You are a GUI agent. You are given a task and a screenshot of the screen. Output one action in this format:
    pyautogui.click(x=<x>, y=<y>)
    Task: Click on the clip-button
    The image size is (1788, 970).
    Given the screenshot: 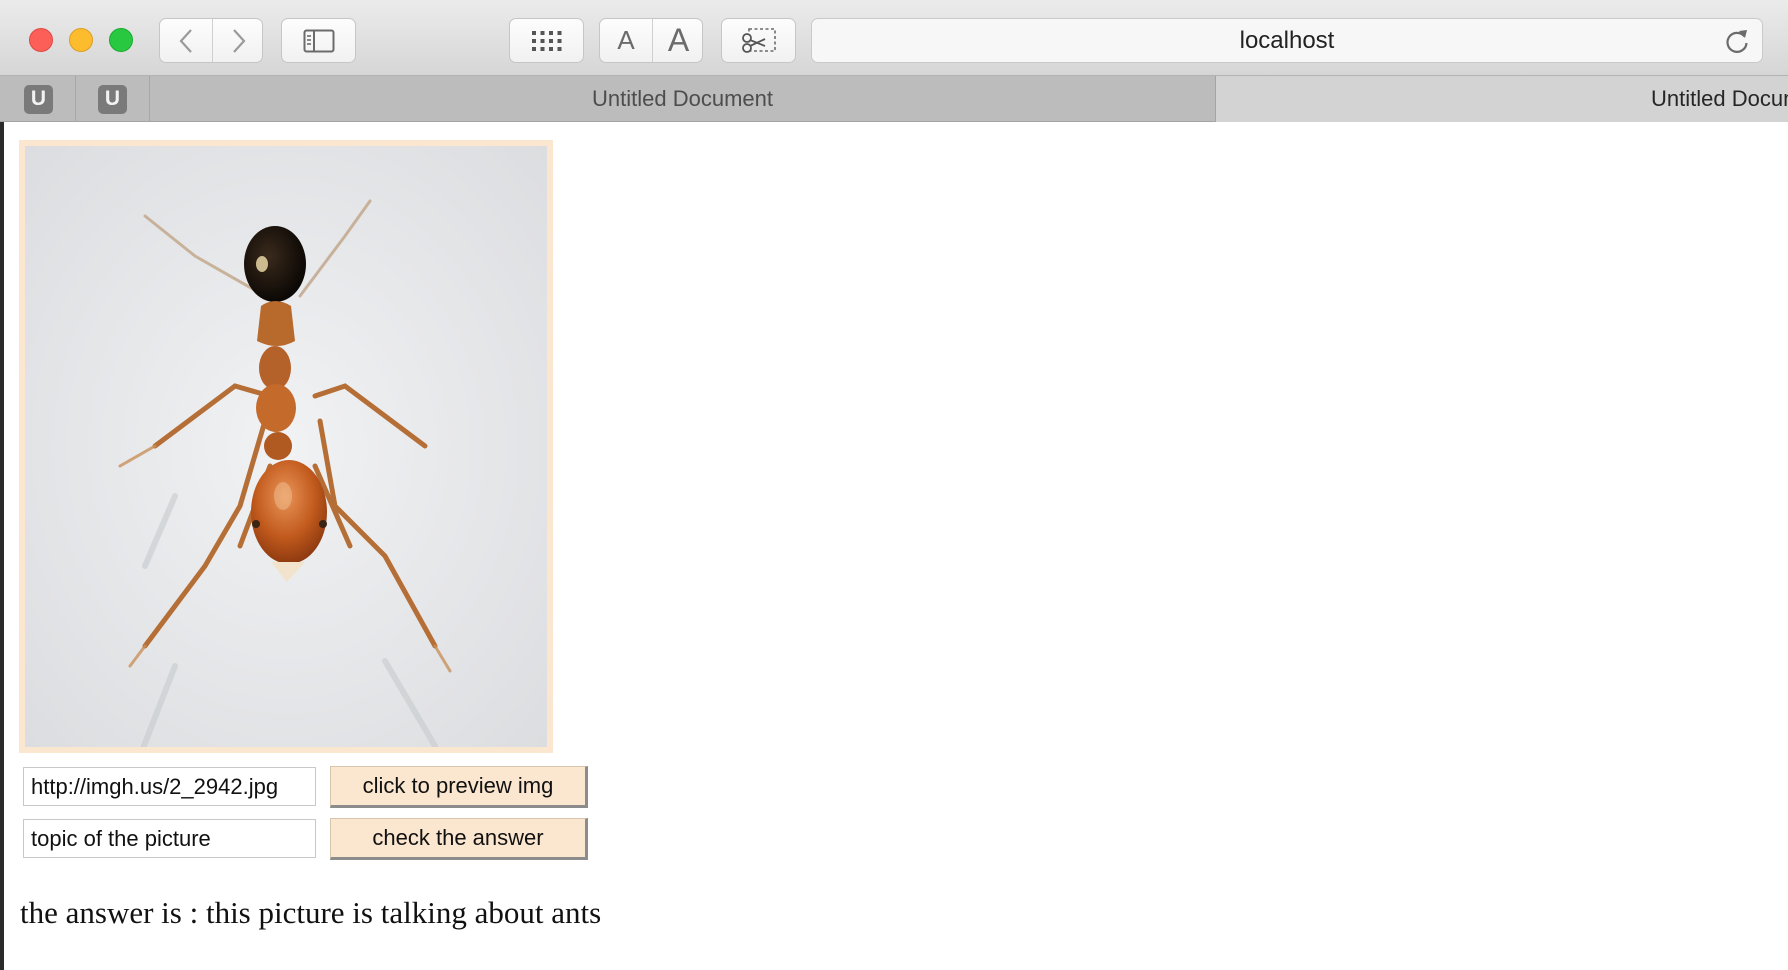 What is the action you would take?
    pyautogui.click(x=758, y=40)
    